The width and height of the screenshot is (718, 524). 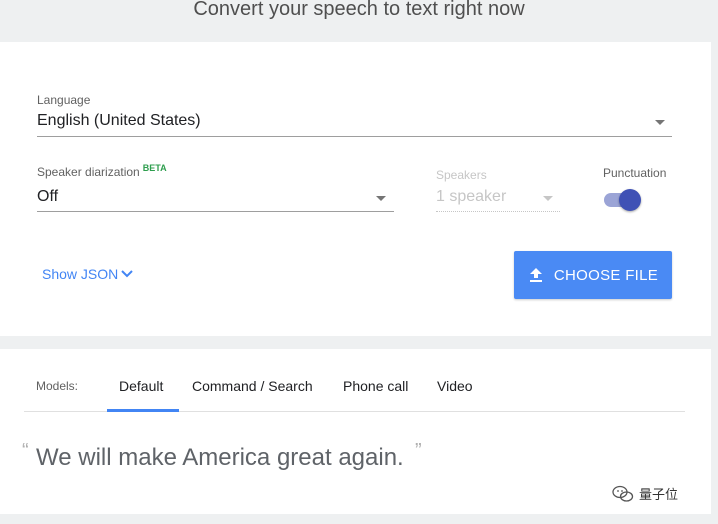 I want to click on language-value: English (United States), so click(x=119, y=121).